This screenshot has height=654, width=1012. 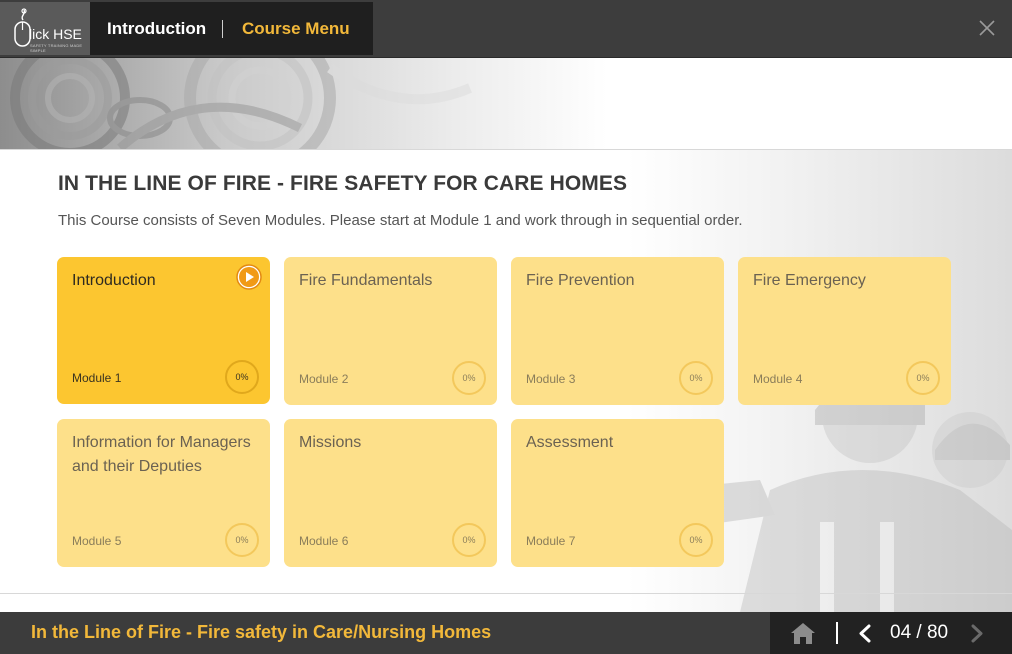 I want to click on module-card-7: Assessment Module 7 0%, so click(x=617, y=493).